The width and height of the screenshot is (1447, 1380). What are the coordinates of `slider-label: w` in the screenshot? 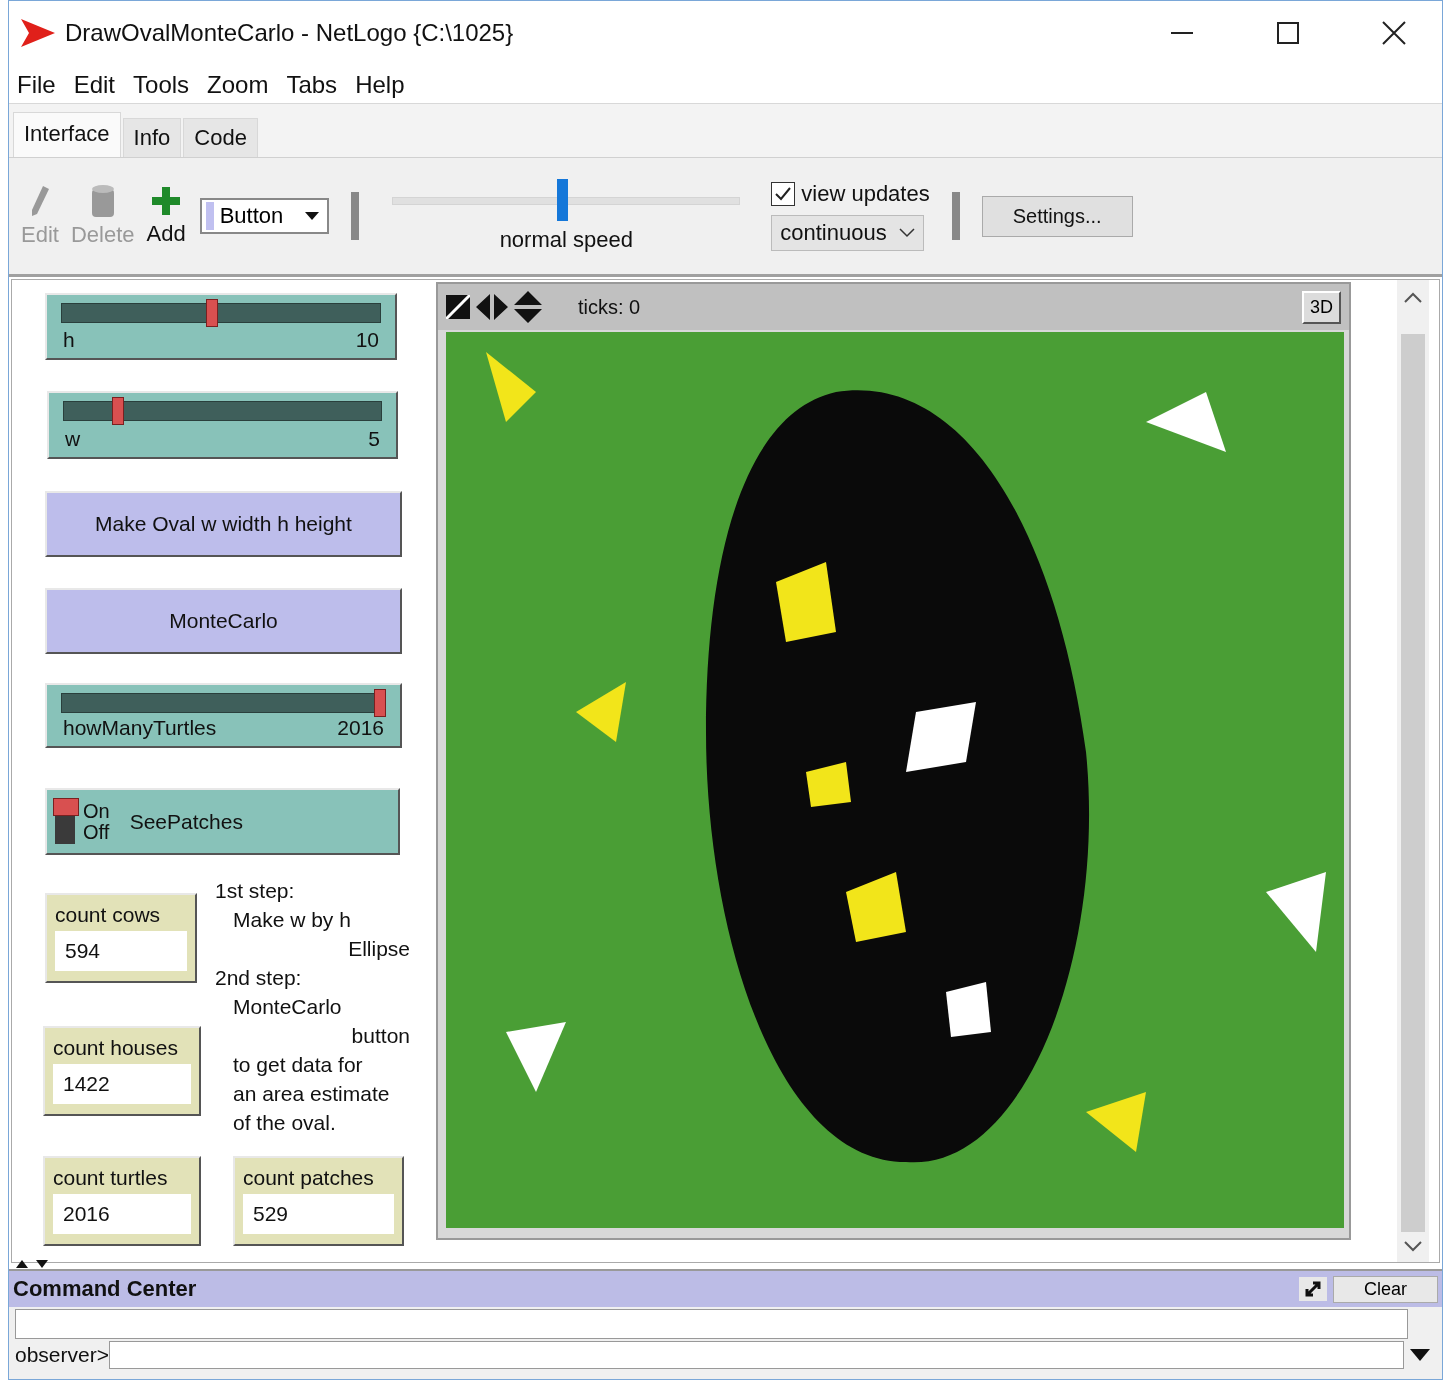 It's located at (73, 439).